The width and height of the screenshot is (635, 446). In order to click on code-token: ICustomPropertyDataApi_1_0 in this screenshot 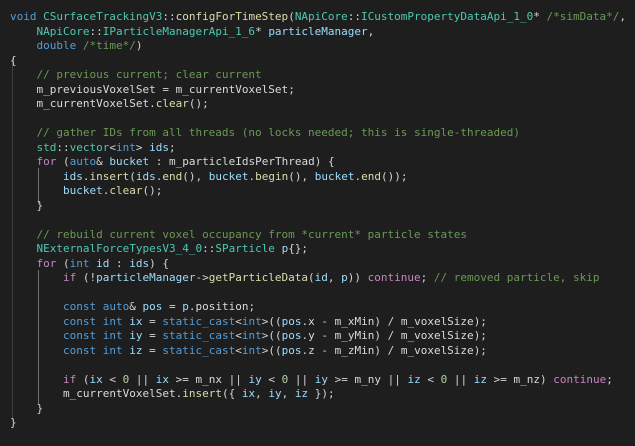, I will do `click(447, 16)`.